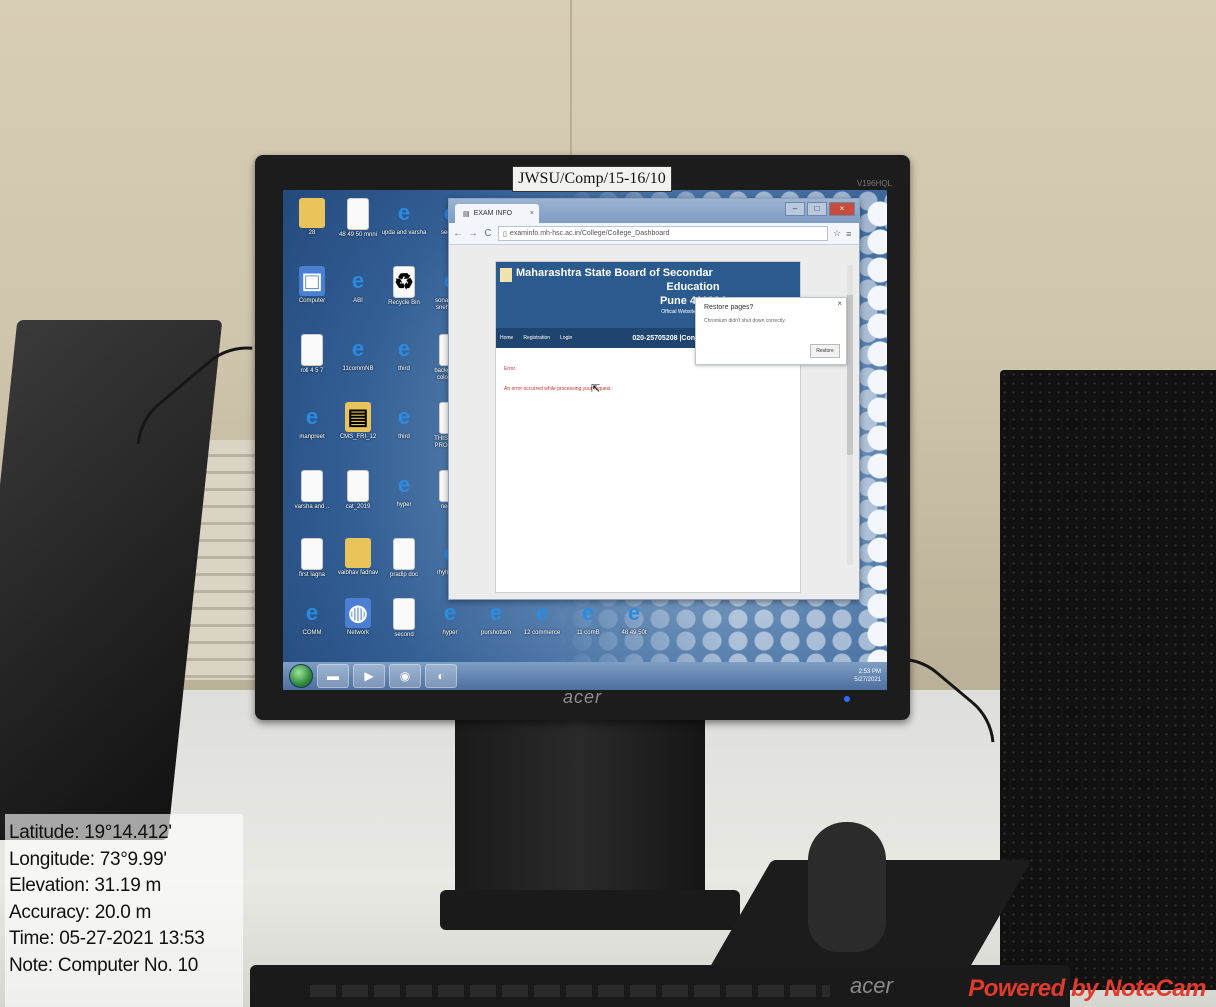 The height and width of the screenshot is (1007, 1216). What do you see at coordinates (404, 635) in the screenshot?
I see `desktop-icon-label: second` at bounding box center [404, 635].